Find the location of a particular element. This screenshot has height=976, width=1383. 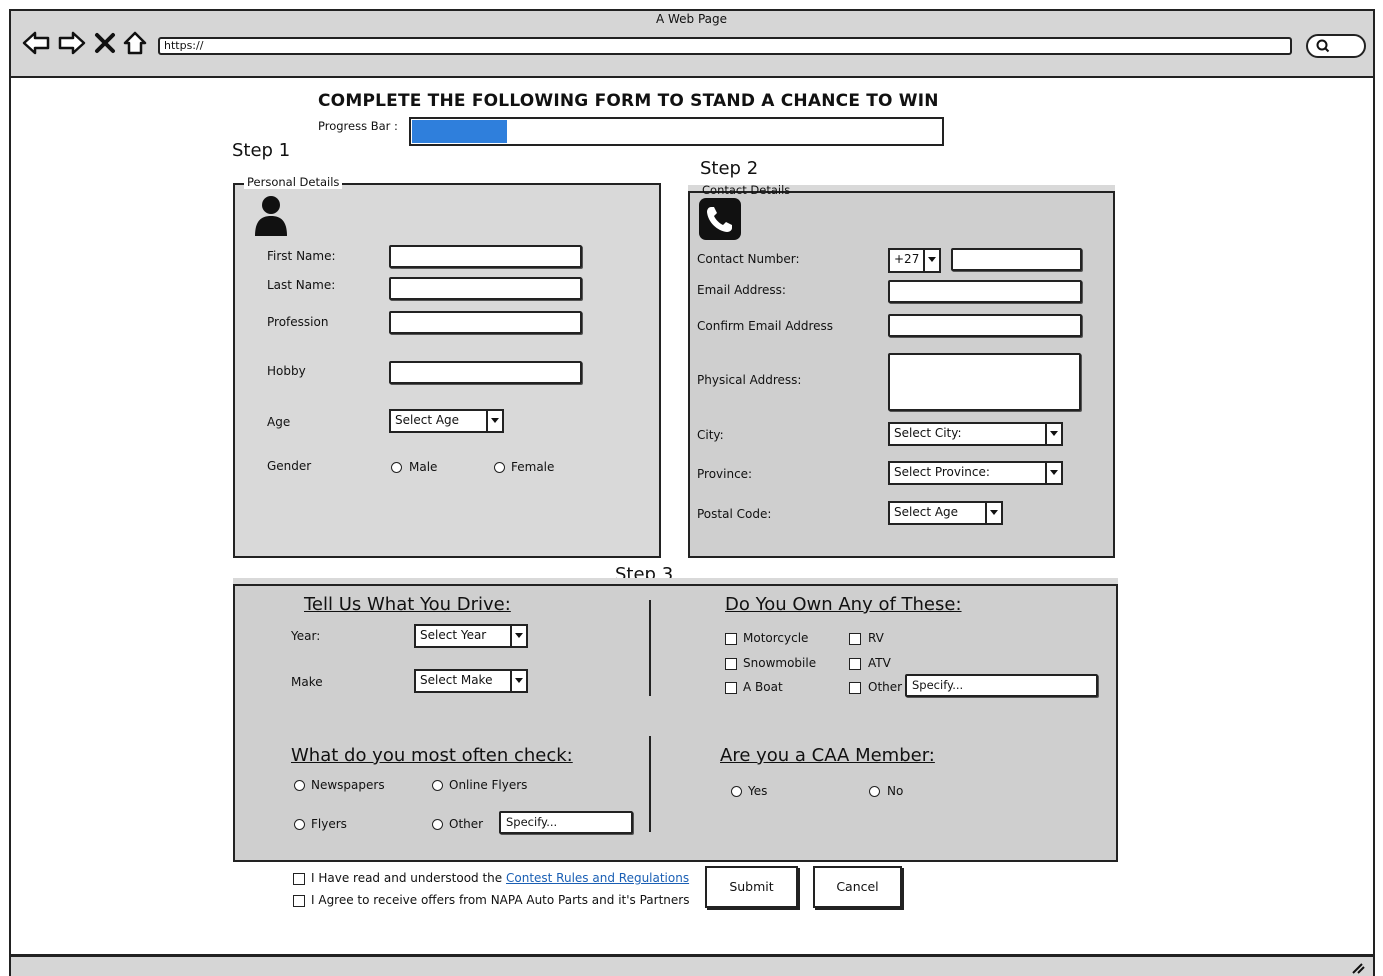

caa-heading: Are you a CAA Member: is located at coordinates (827, 755).